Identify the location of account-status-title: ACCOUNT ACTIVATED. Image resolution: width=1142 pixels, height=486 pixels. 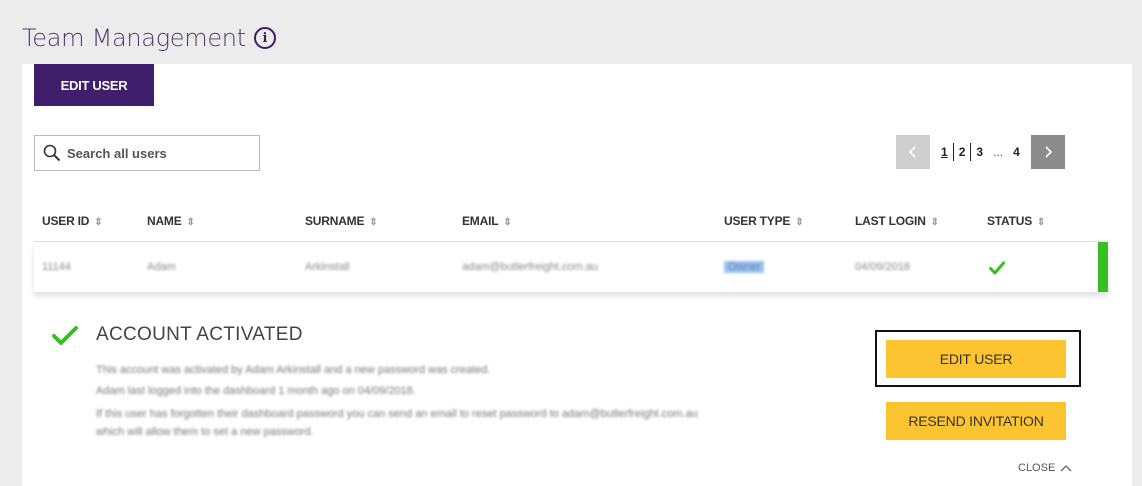
(199, 334).